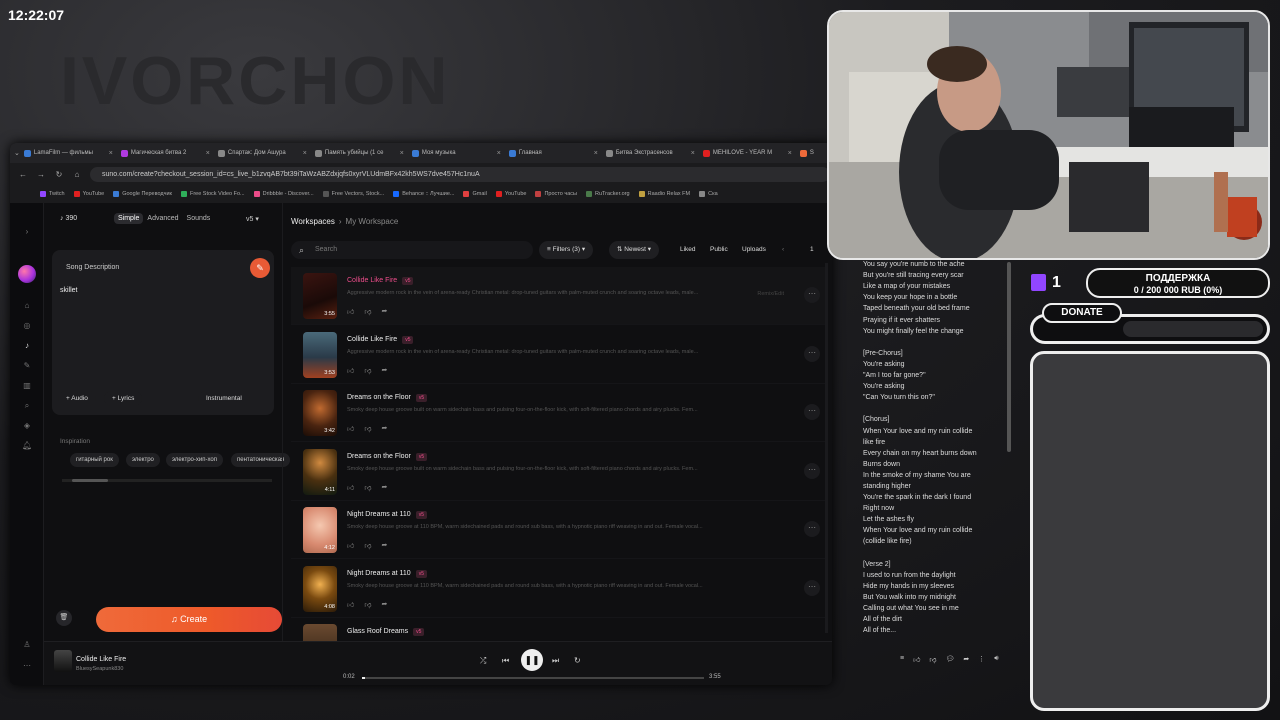 The width and height of the screenshot is (1280, 720). Describe the element at coordinates (41, 174) in the screenshot. I see `forward-icon: →` at that location.